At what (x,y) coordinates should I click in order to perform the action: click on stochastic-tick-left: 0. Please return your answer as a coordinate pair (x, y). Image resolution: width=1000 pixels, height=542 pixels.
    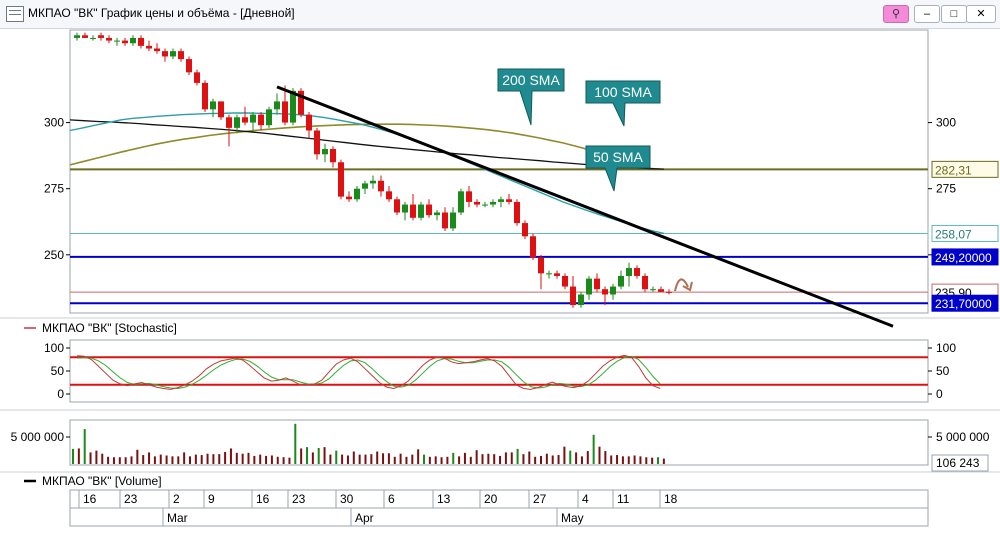
    Looking at the image, I should click on (60, 394).